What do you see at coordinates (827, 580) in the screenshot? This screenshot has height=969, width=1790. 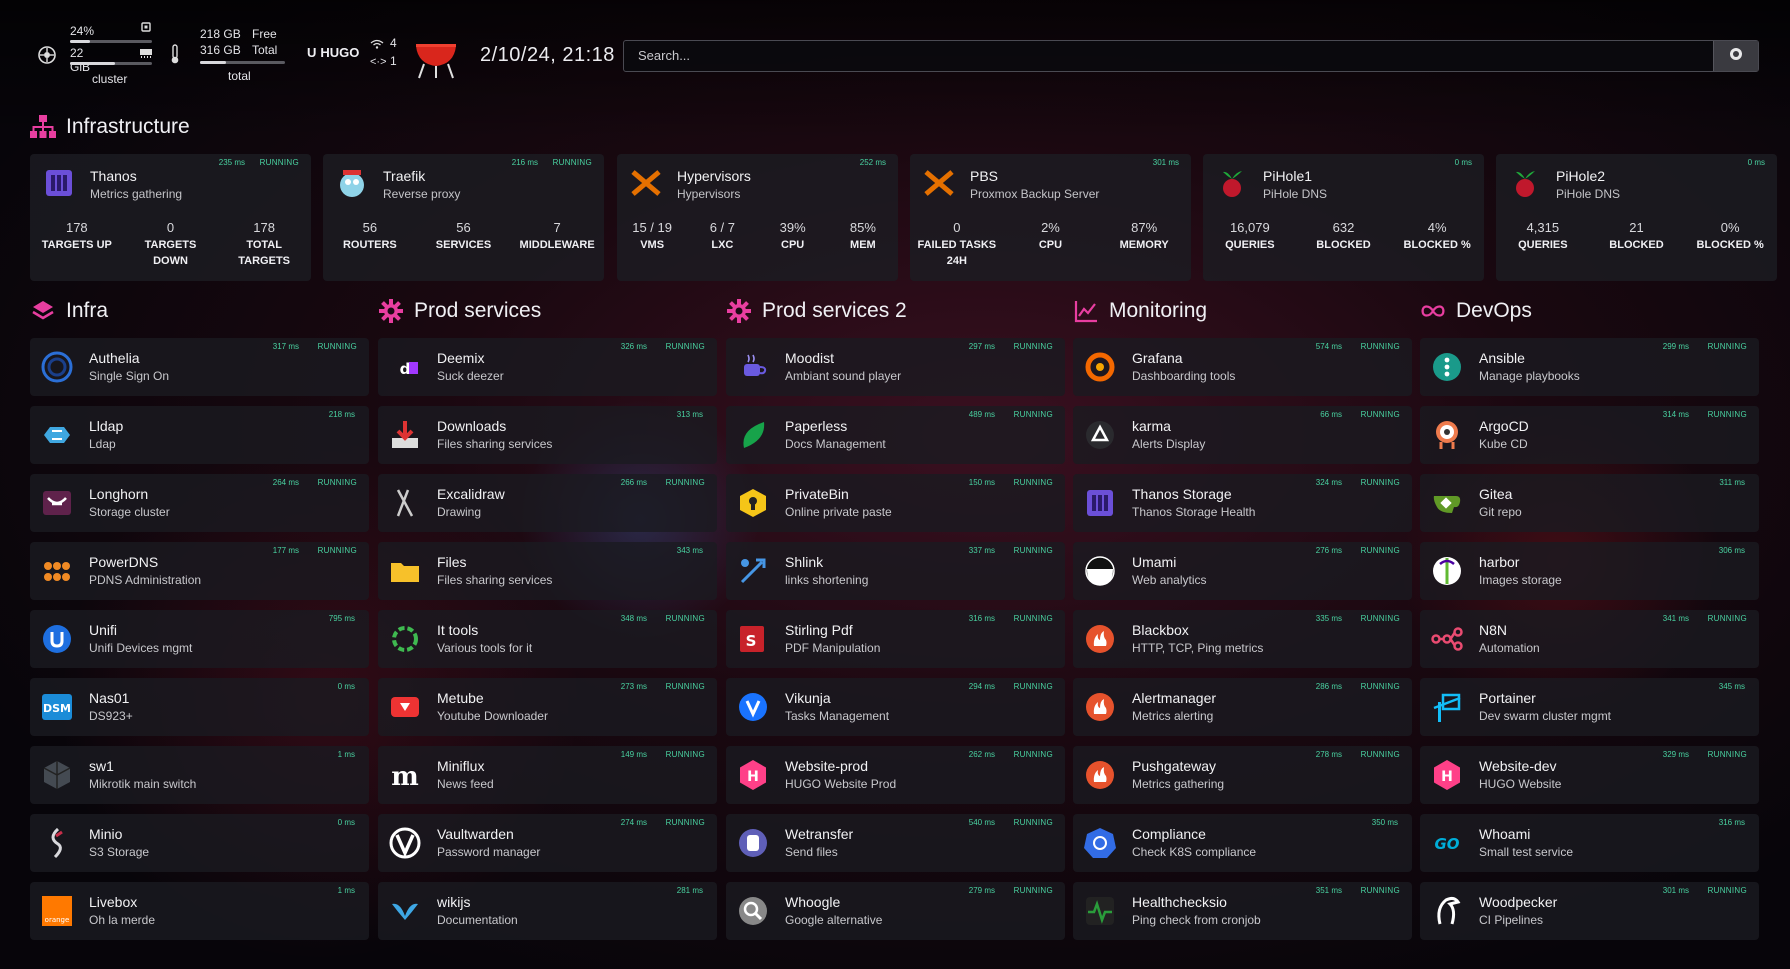 I see `service-description: links shortening` at bounding box center [827, 580].